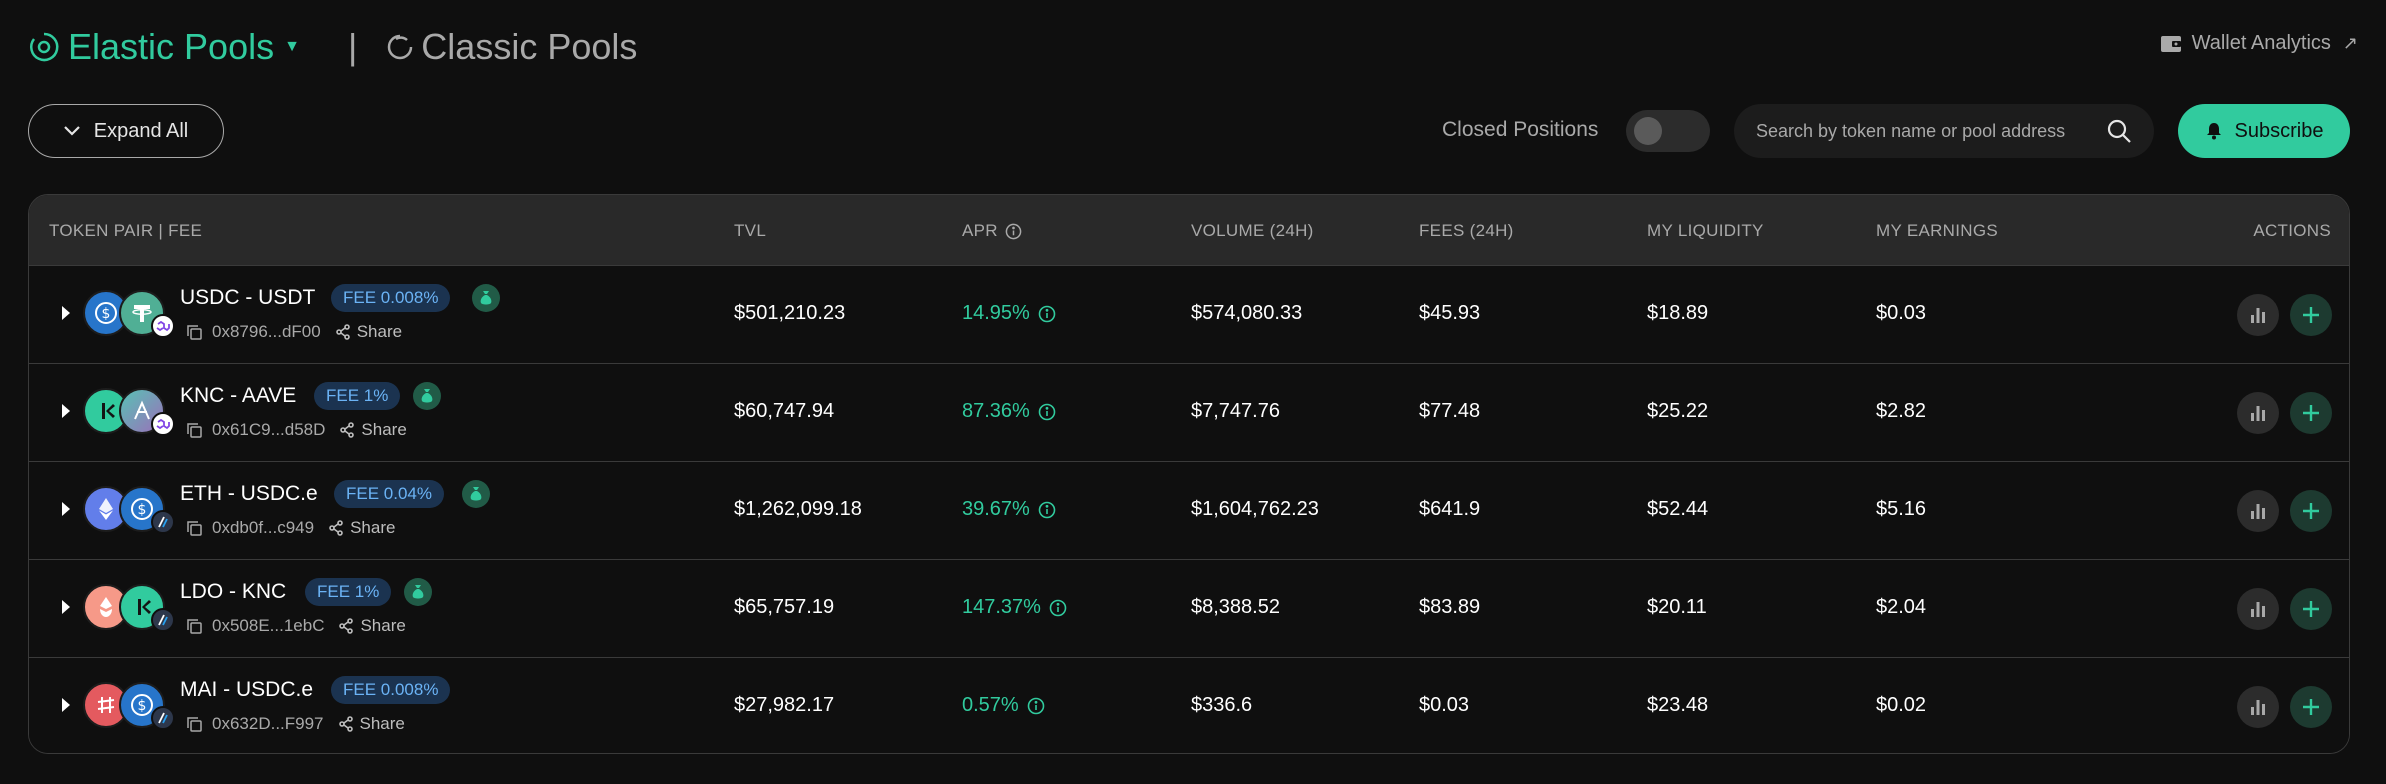  I want to click on my-liquidity-value: $52.44, so click(1678, 509).